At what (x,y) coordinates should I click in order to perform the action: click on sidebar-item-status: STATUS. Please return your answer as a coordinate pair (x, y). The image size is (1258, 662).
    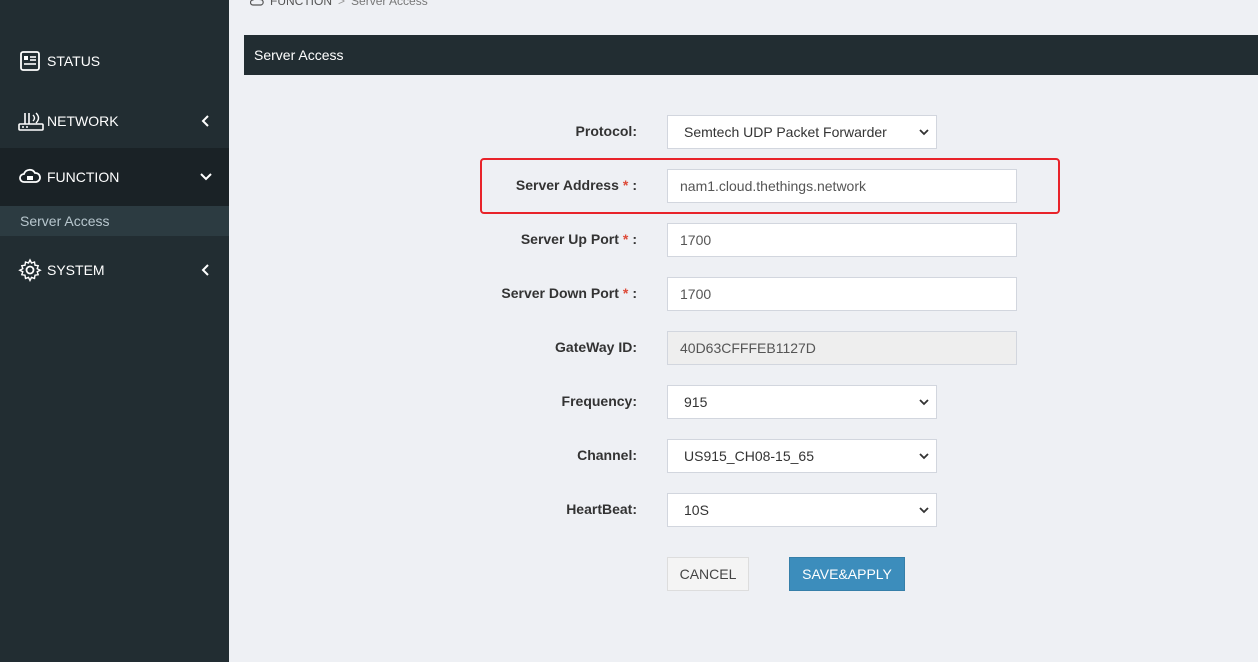
    Looking at the image, I should click on (114, 61).